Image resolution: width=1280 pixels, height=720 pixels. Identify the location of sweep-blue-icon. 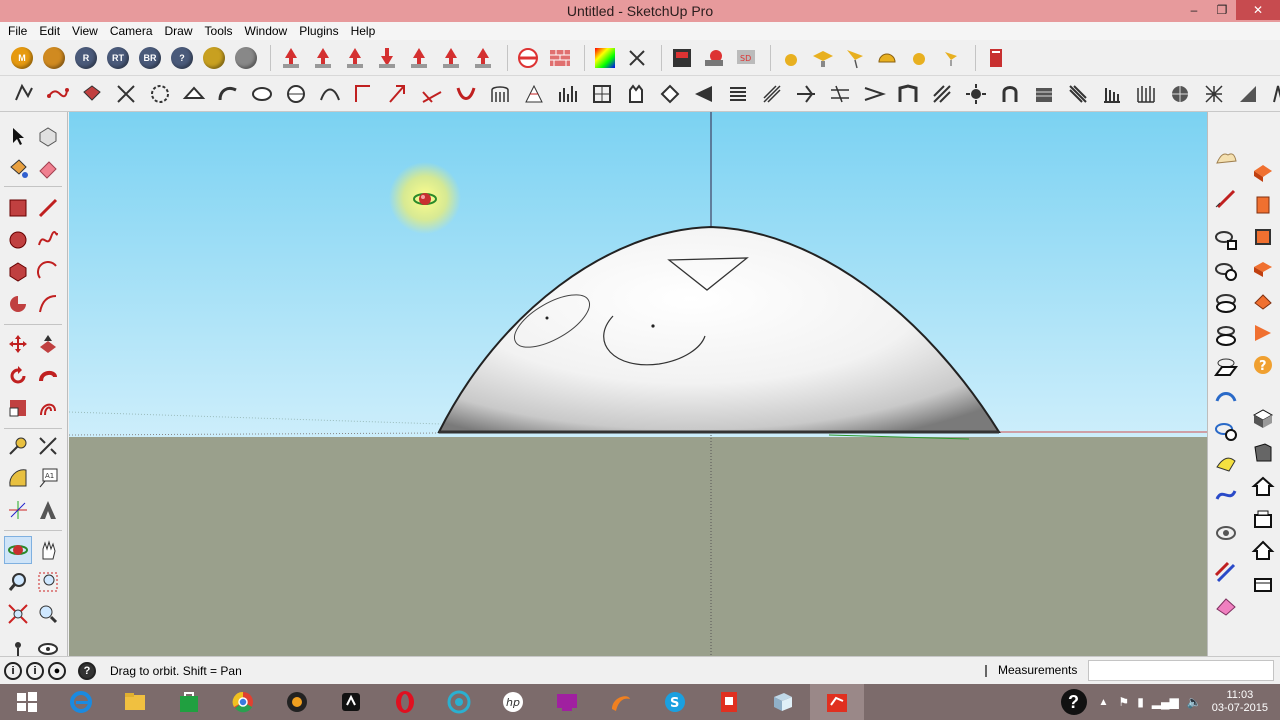
(1226, 399).